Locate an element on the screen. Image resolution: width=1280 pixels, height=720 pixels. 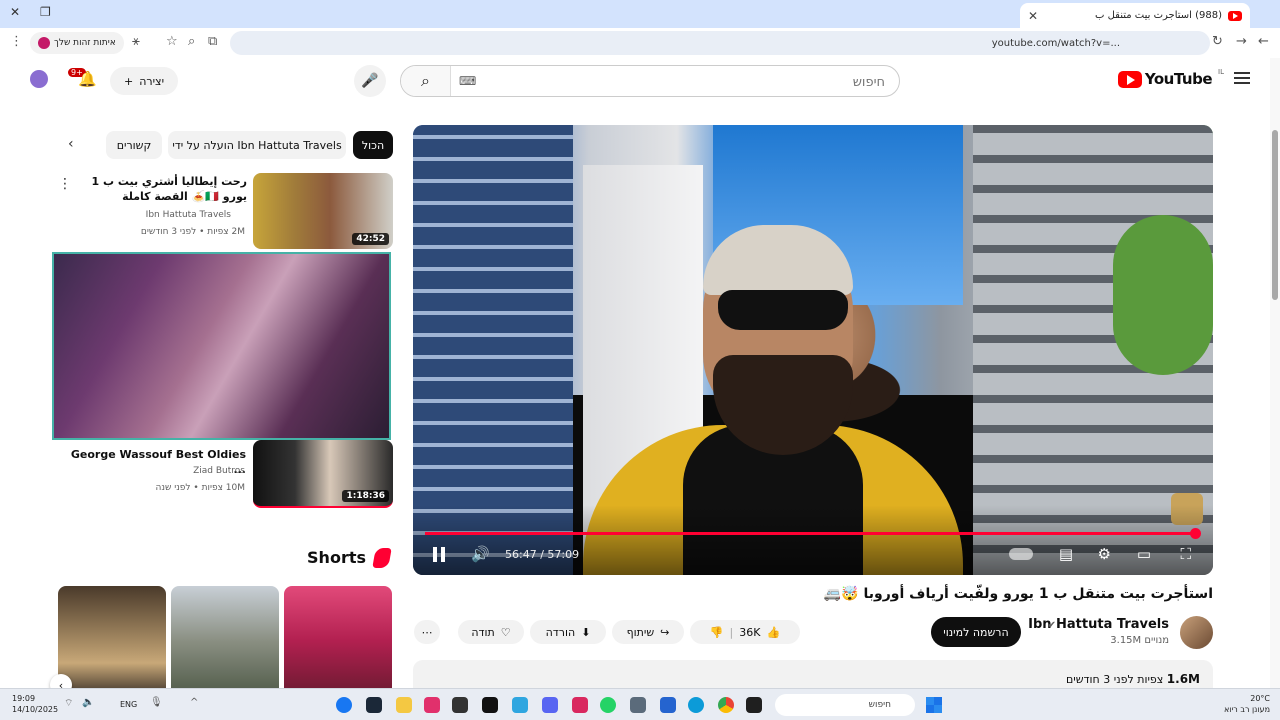
thanks-button: תודה ♡ is located at coordinates (491, 632).